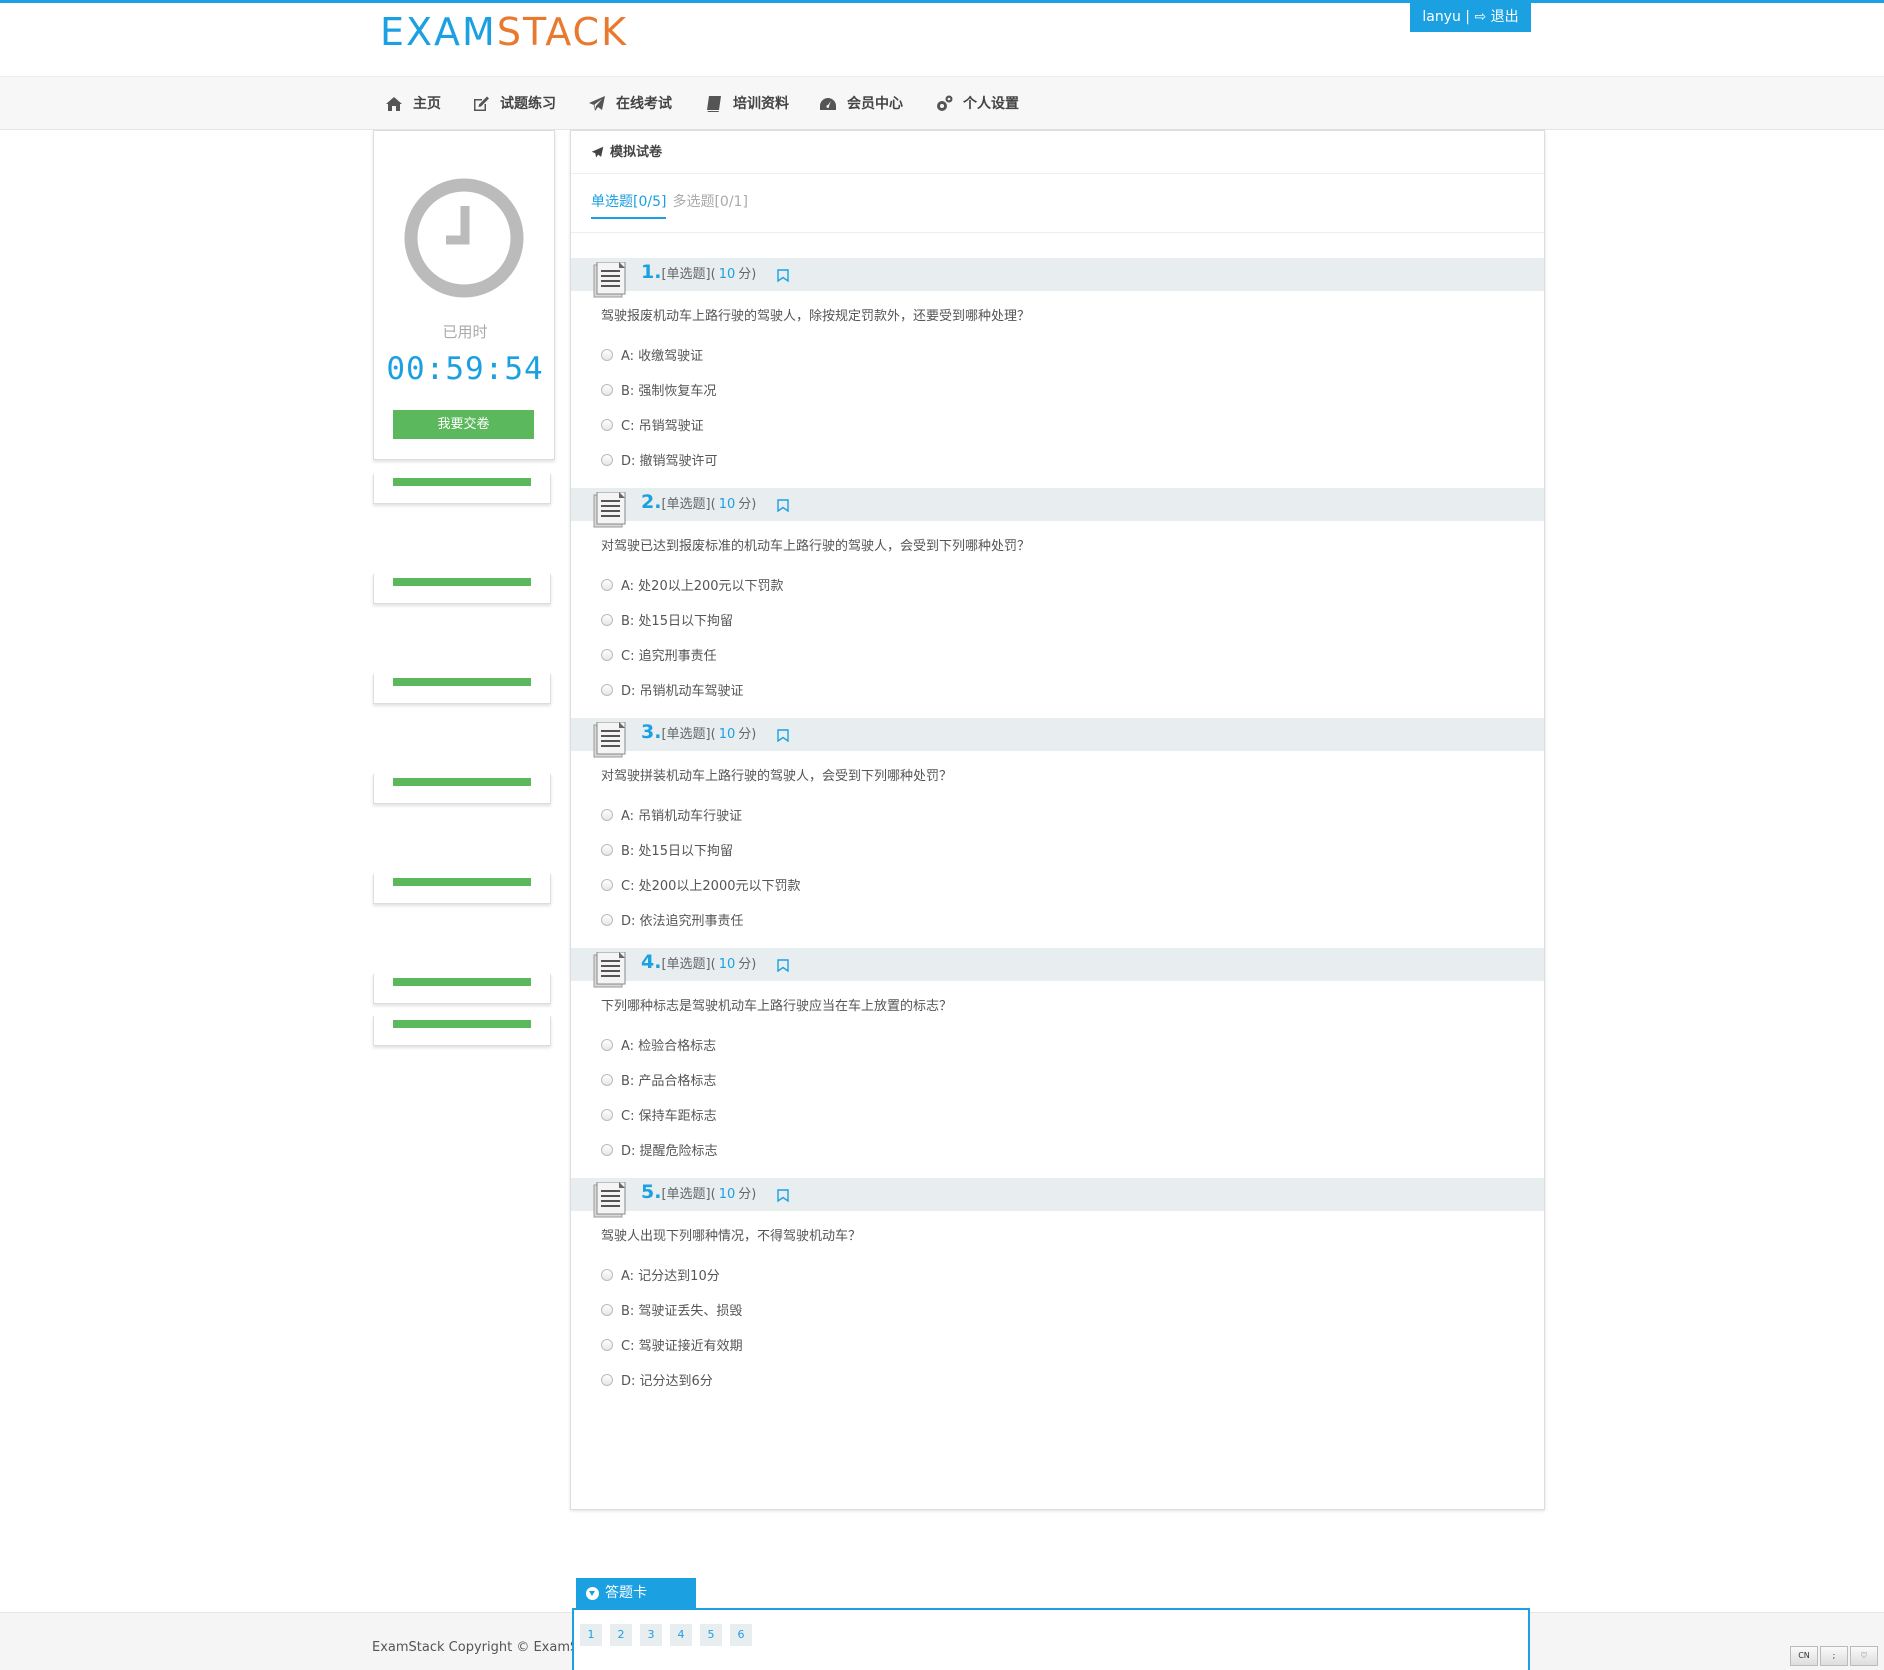 The height and width of the screenshot is (1670, 1884). Describe the element at coordinates (977, 104) in the screenshot. I see `nav-item-settings: 个人设置` at that location.